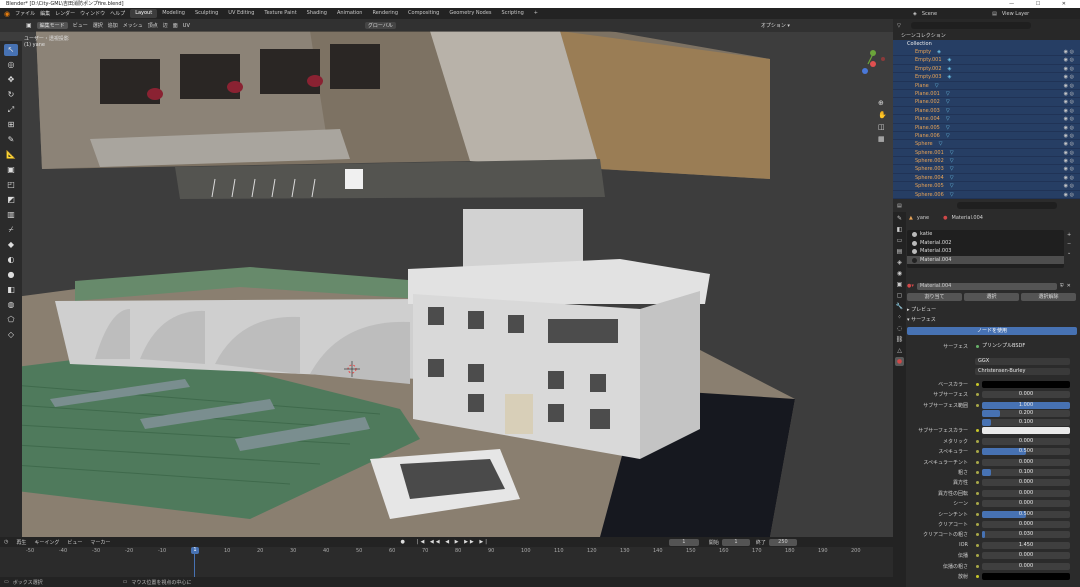 Image resolution: width=1080 pixels, height=587 pixels. What do you see at coordinates (1006, 205) in the screenshot?
I see `properties-search-field` at bounding box center [1006, 205].